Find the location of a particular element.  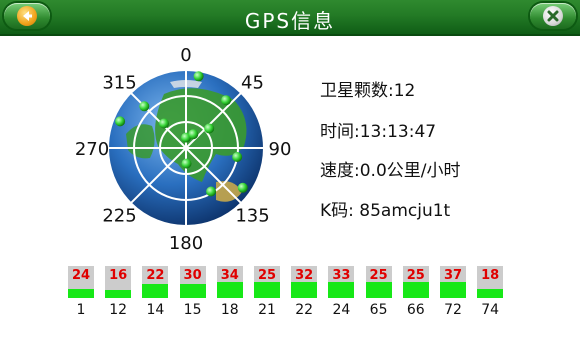

satellite-prn-label: 12 is located at coordinates (118, 310).